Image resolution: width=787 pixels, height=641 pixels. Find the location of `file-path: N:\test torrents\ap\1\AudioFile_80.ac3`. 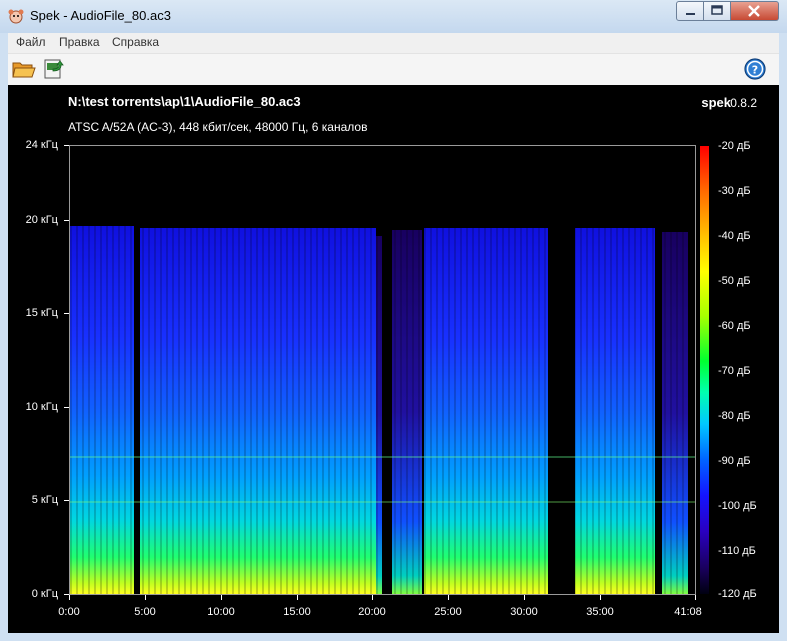

file-path: N:\test torrents\ap\1\AudioFile_80.ac3 is located at coordinates (184, 101).